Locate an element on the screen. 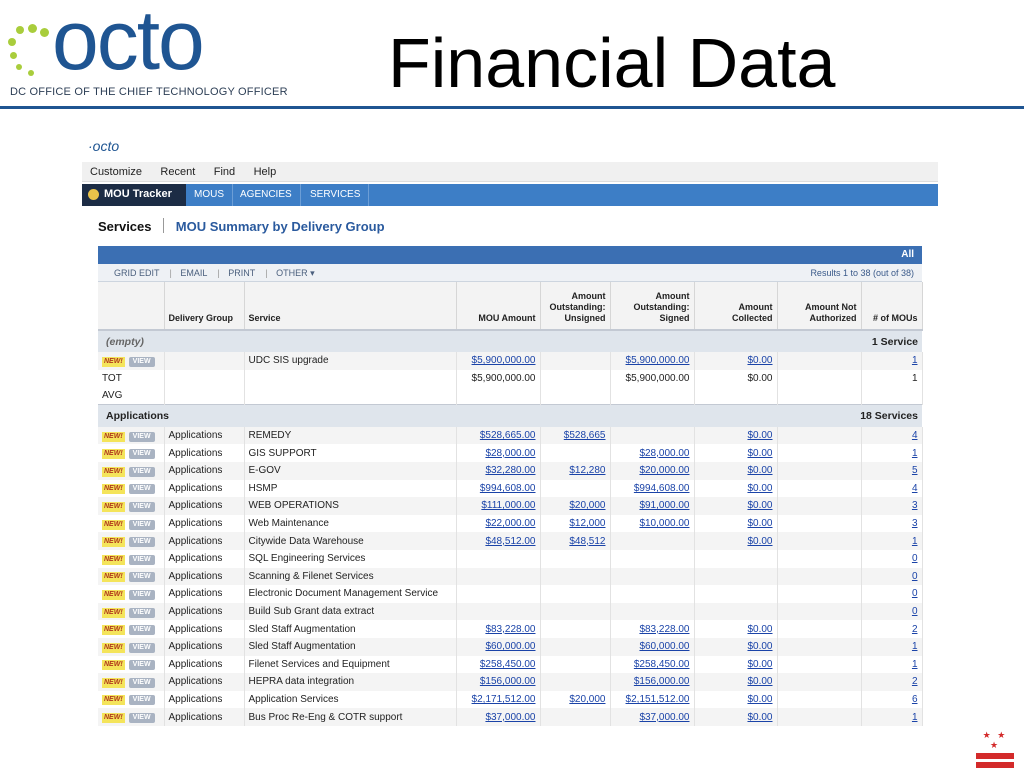 This screenshot has width=1024, height=768. col-outstanding-signed: Amount Outstanding: Signed is located at coordinates (652, 306).